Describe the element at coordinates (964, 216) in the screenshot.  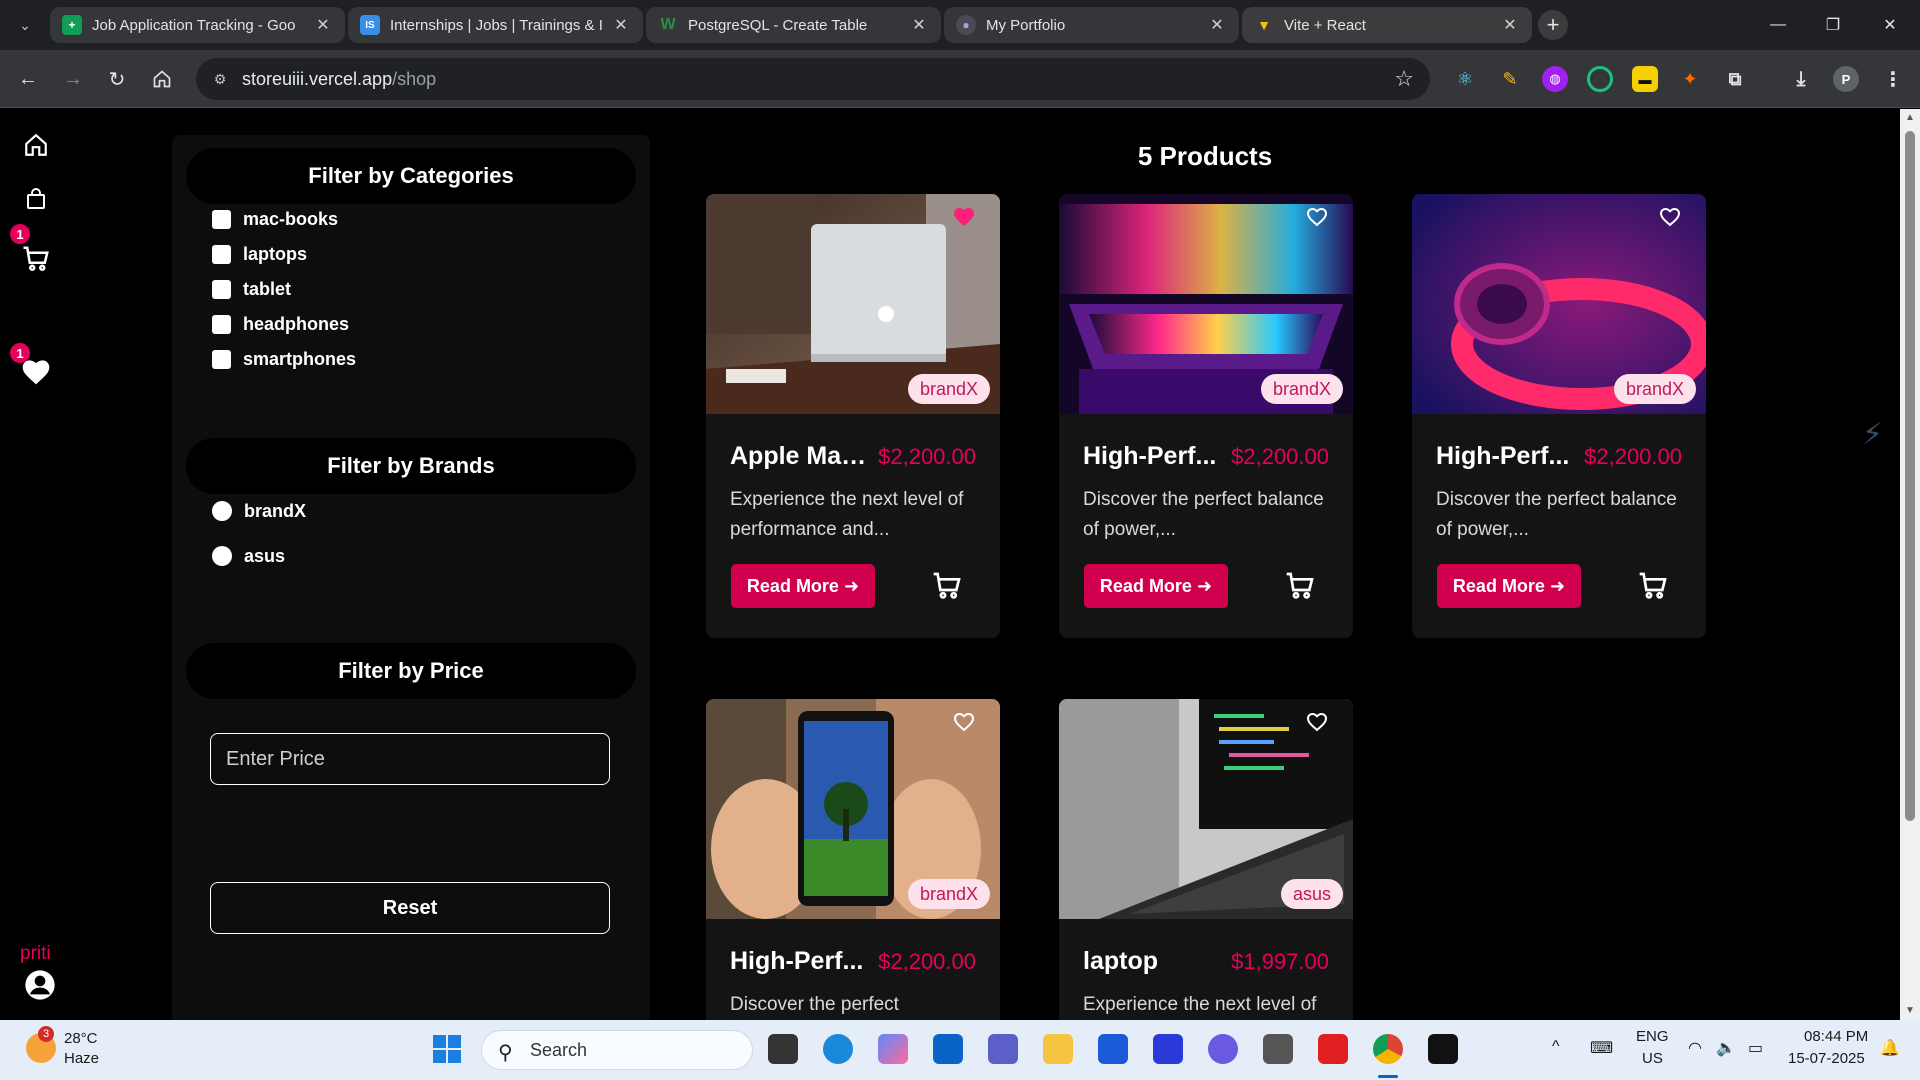
I see `wishlist-heart-filled-icon` at that location.